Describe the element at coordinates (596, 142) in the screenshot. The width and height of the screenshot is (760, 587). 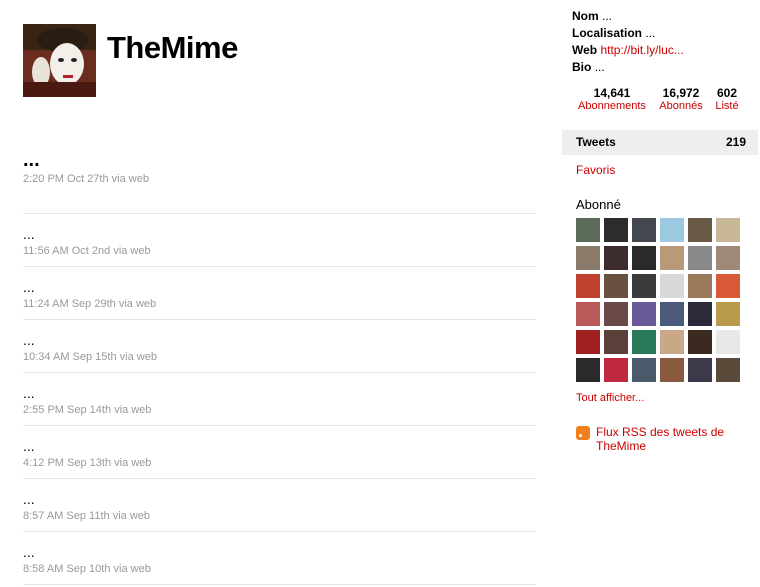
I see `tweets-tab-label: Tweets` at that location.